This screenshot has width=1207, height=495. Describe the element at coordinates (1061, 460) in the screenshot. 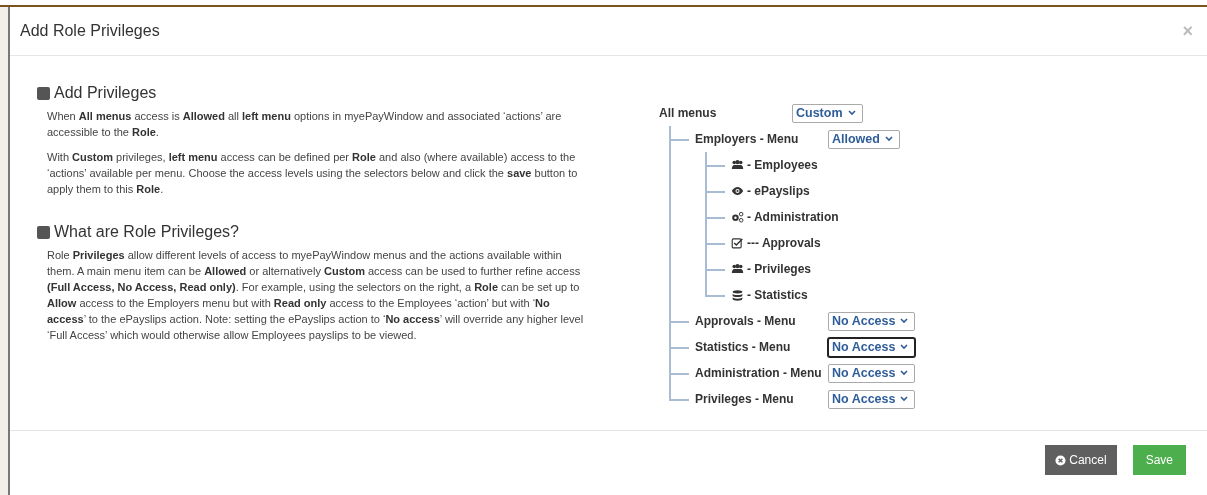

I see `close-circle-icon` at that location.